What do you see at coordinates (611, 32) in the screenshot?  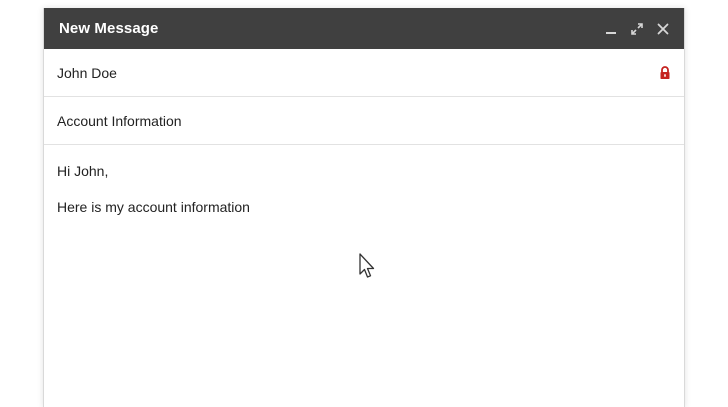 I see `minimize-icon` at bounding box center [611, 32].